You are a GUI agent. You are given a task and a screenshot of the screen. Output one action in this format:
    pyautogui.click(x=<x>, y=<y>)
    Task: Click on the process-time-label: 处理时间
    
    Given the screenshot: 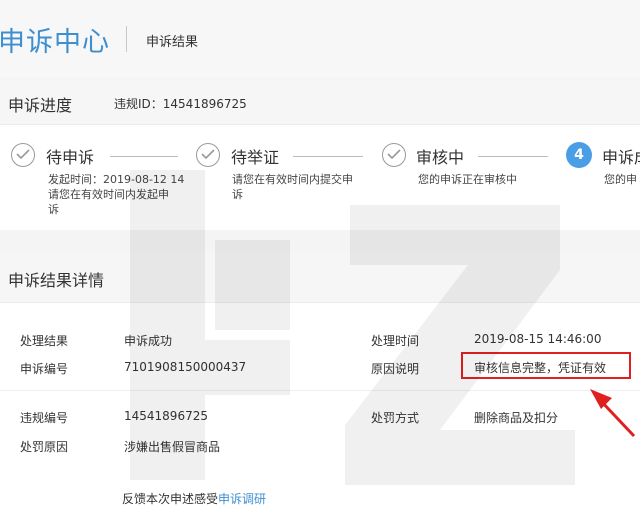 What is the action you would take?
    pyautogui.click(x=395, y=341)
    